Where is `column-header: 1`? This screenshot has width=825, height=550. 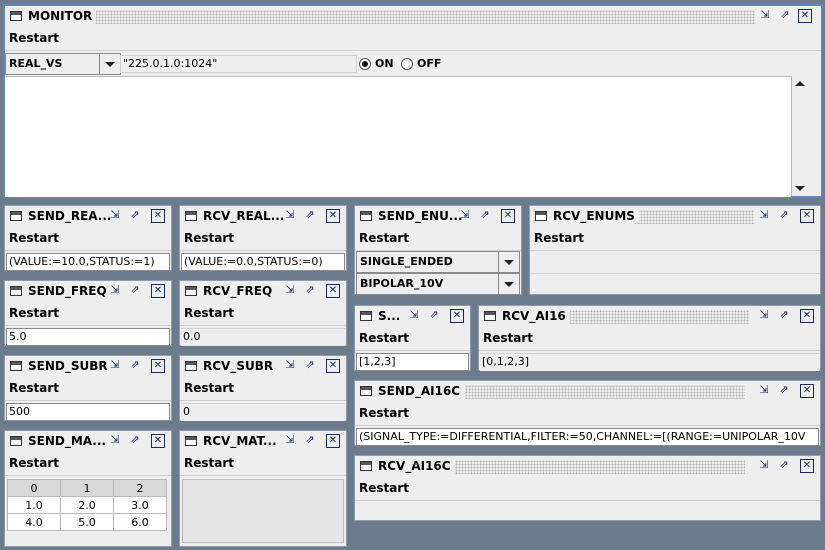
column-header: 1 is located at coordinates (87, 488).